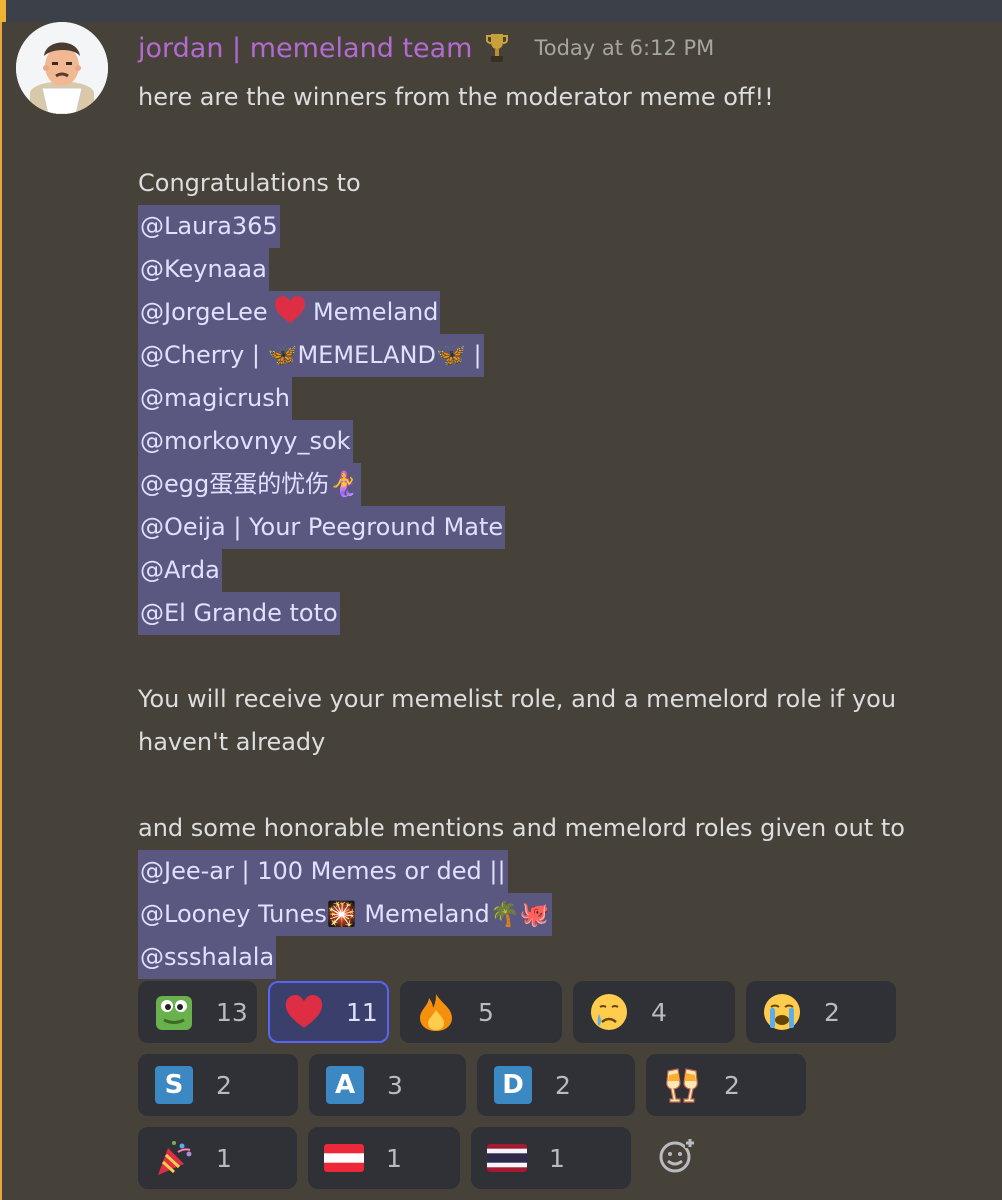  Describe the element at coordinates (782, 1012) in the screenshot. I see `loudly-crying-face-emoji-icon` at that location.